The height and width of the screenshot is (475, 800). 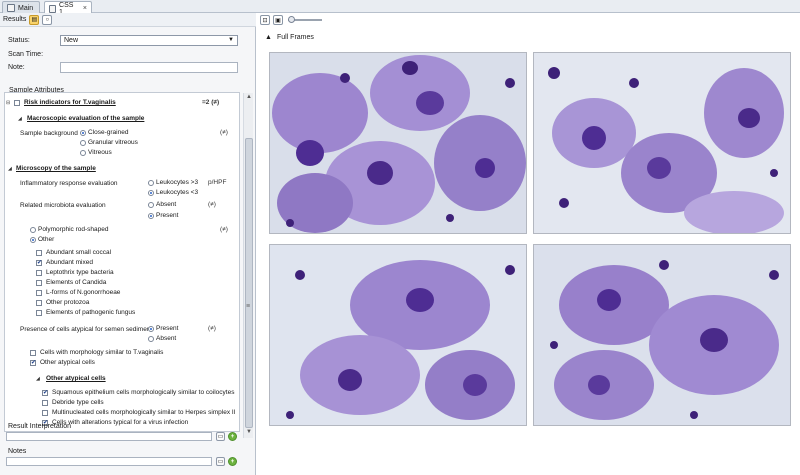 I want to click on scroll-up-icon: ▲, so click(x=249, y=97).